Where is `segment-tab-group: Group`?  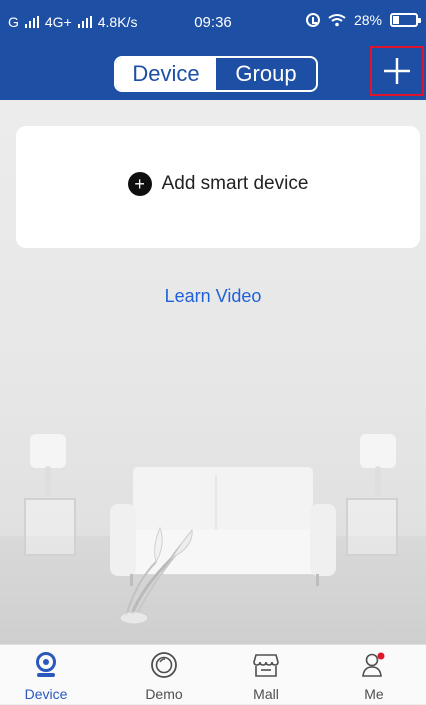
segment-tab-group: Group is located at coordinates (266, 74).